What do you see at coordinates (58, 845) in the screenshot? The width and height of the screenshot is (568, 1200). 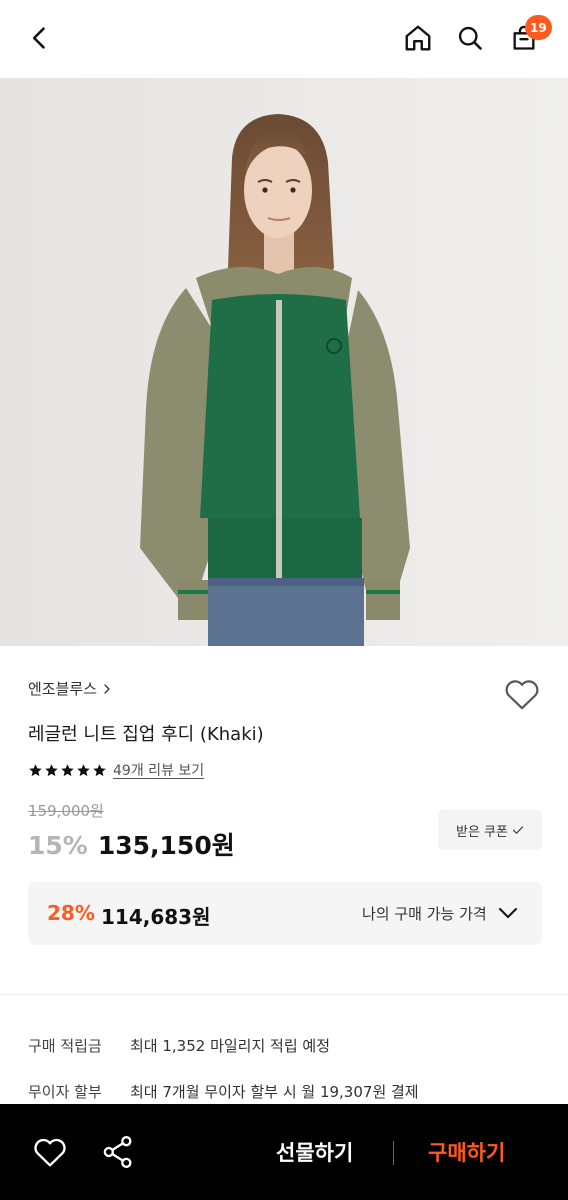 I see `discount-rate: 15%` at bounding box center [58, 845].